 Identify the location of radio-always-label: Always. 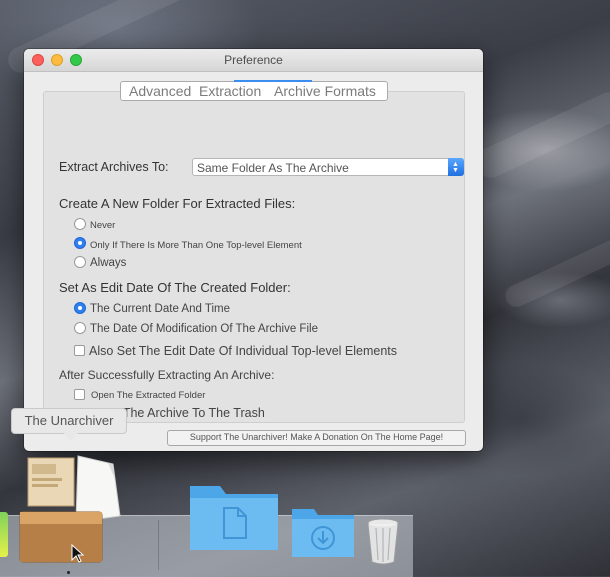
(108, 263).